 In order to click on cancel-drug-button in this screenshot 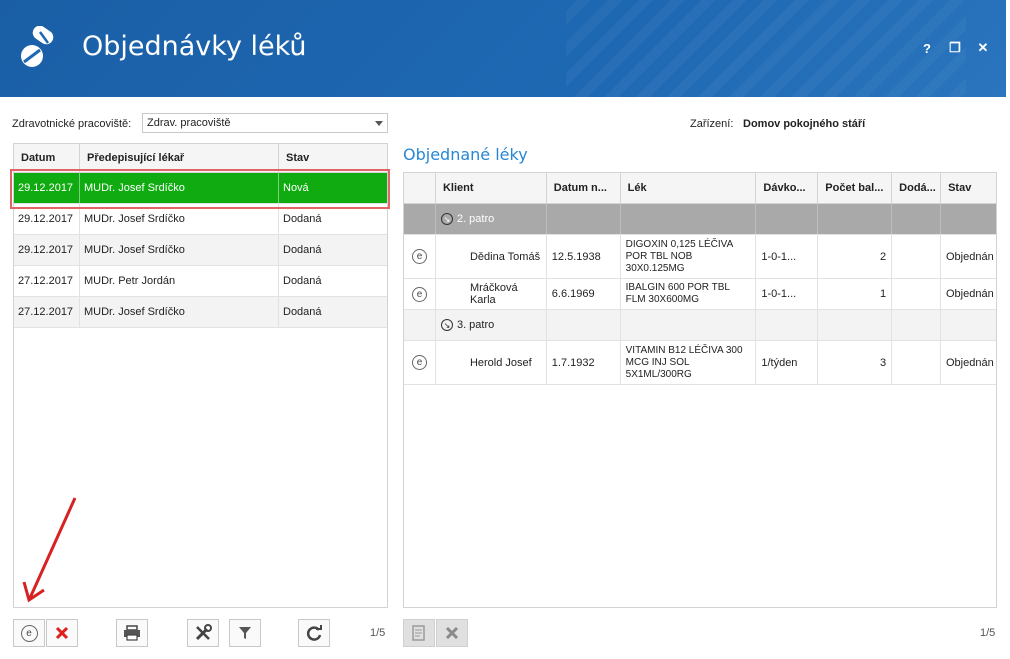, I will do `click(452, 633)`.